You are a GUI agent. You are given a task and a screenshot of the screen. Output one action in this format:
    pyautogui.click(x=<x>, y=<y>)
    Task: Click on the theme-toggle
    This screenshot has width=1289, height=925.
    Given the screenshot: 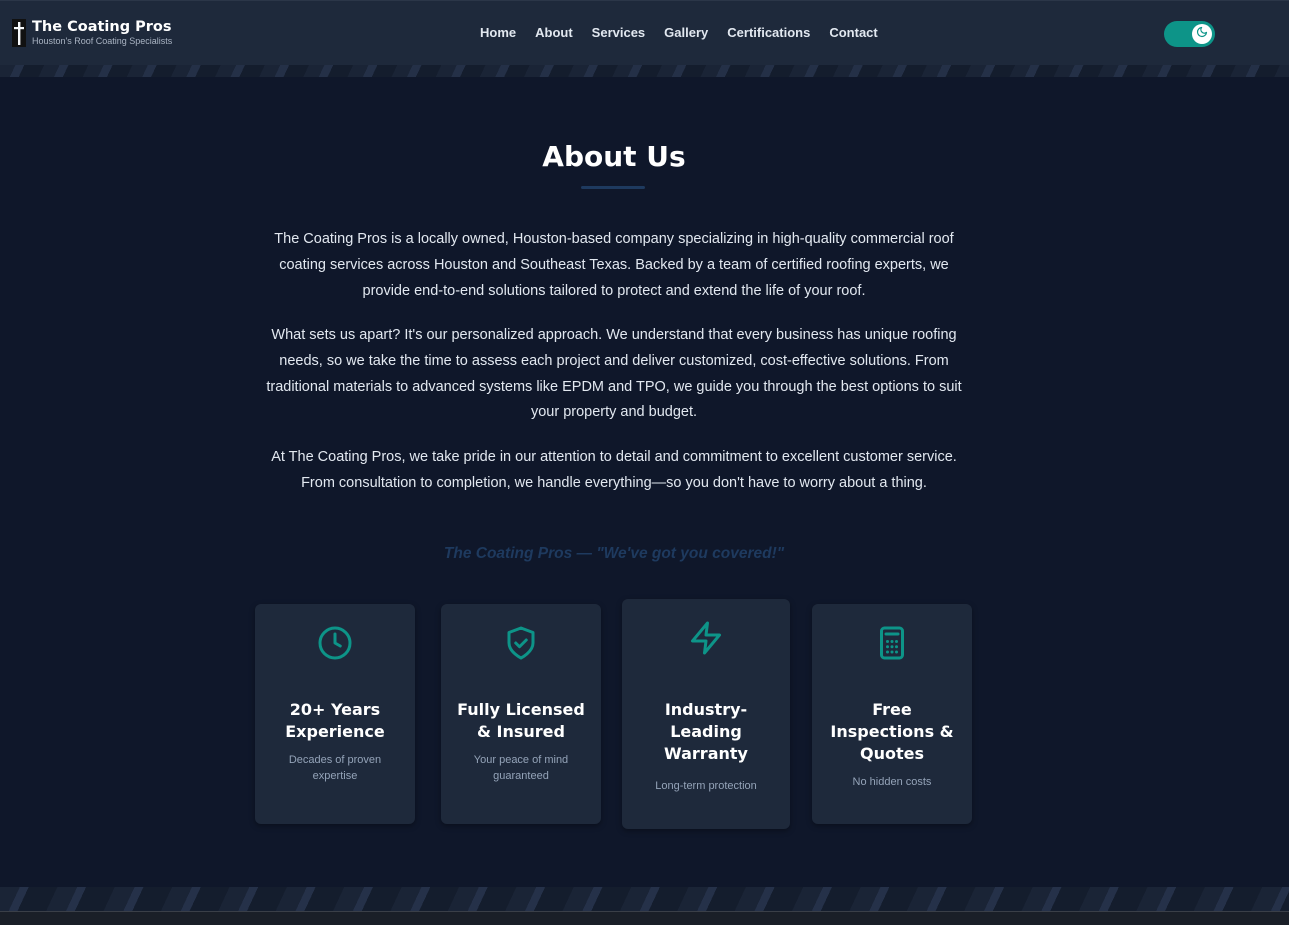 What is the action you would take?
    pyautogui.click(x=1189, y=34)
    